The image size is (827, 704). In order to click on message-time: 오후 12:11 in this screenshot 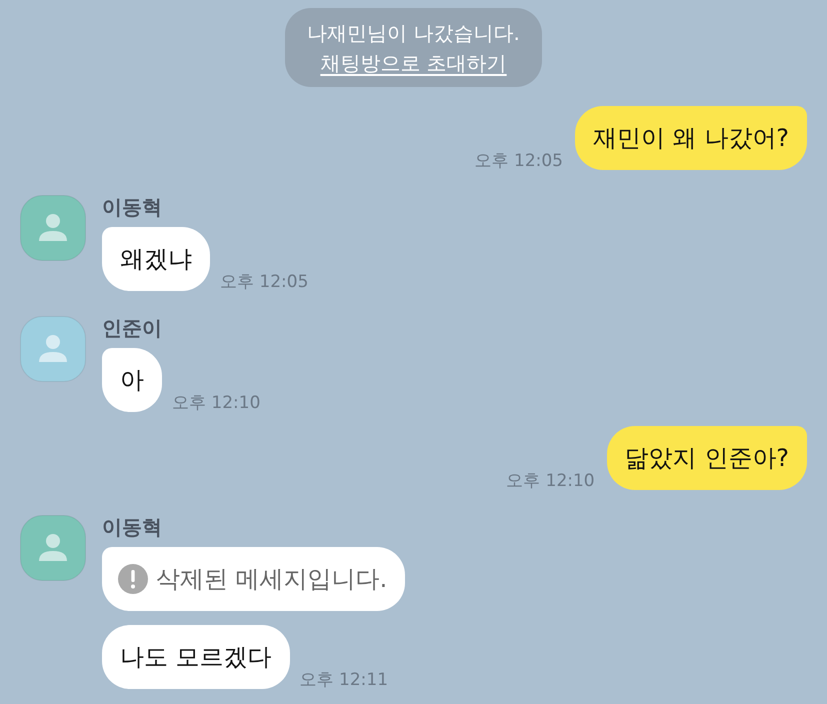, I will do `click(344, 680)`.